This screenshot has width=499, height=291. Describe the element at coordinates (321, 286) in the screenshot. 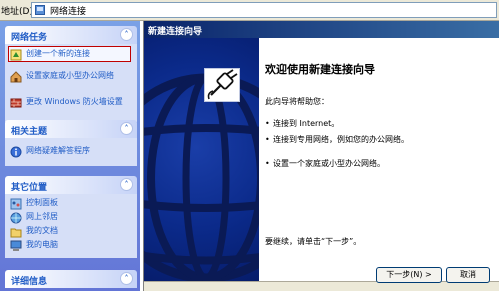

I see `wizard-footer` at that location.